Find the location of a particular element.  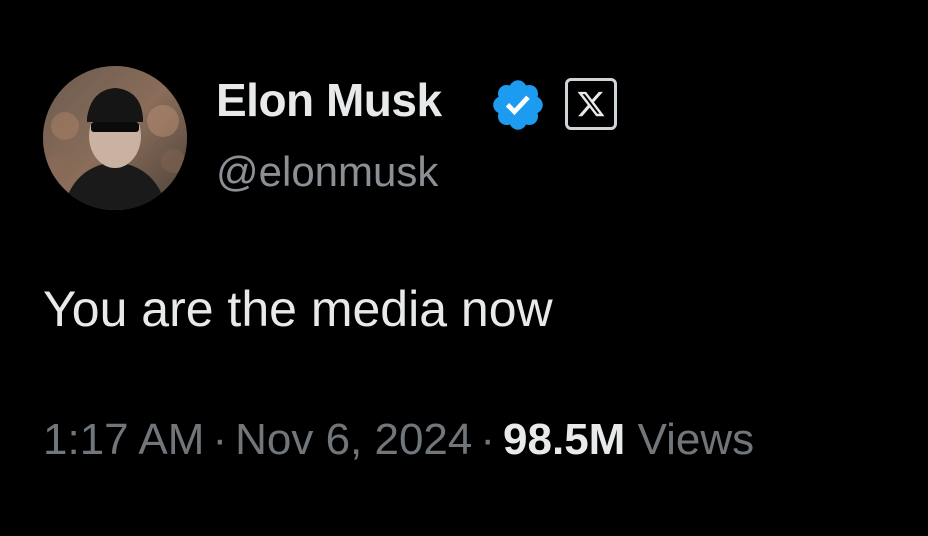

tweet-date: Nov 6, 2024 is located at coordinates (353, 439).